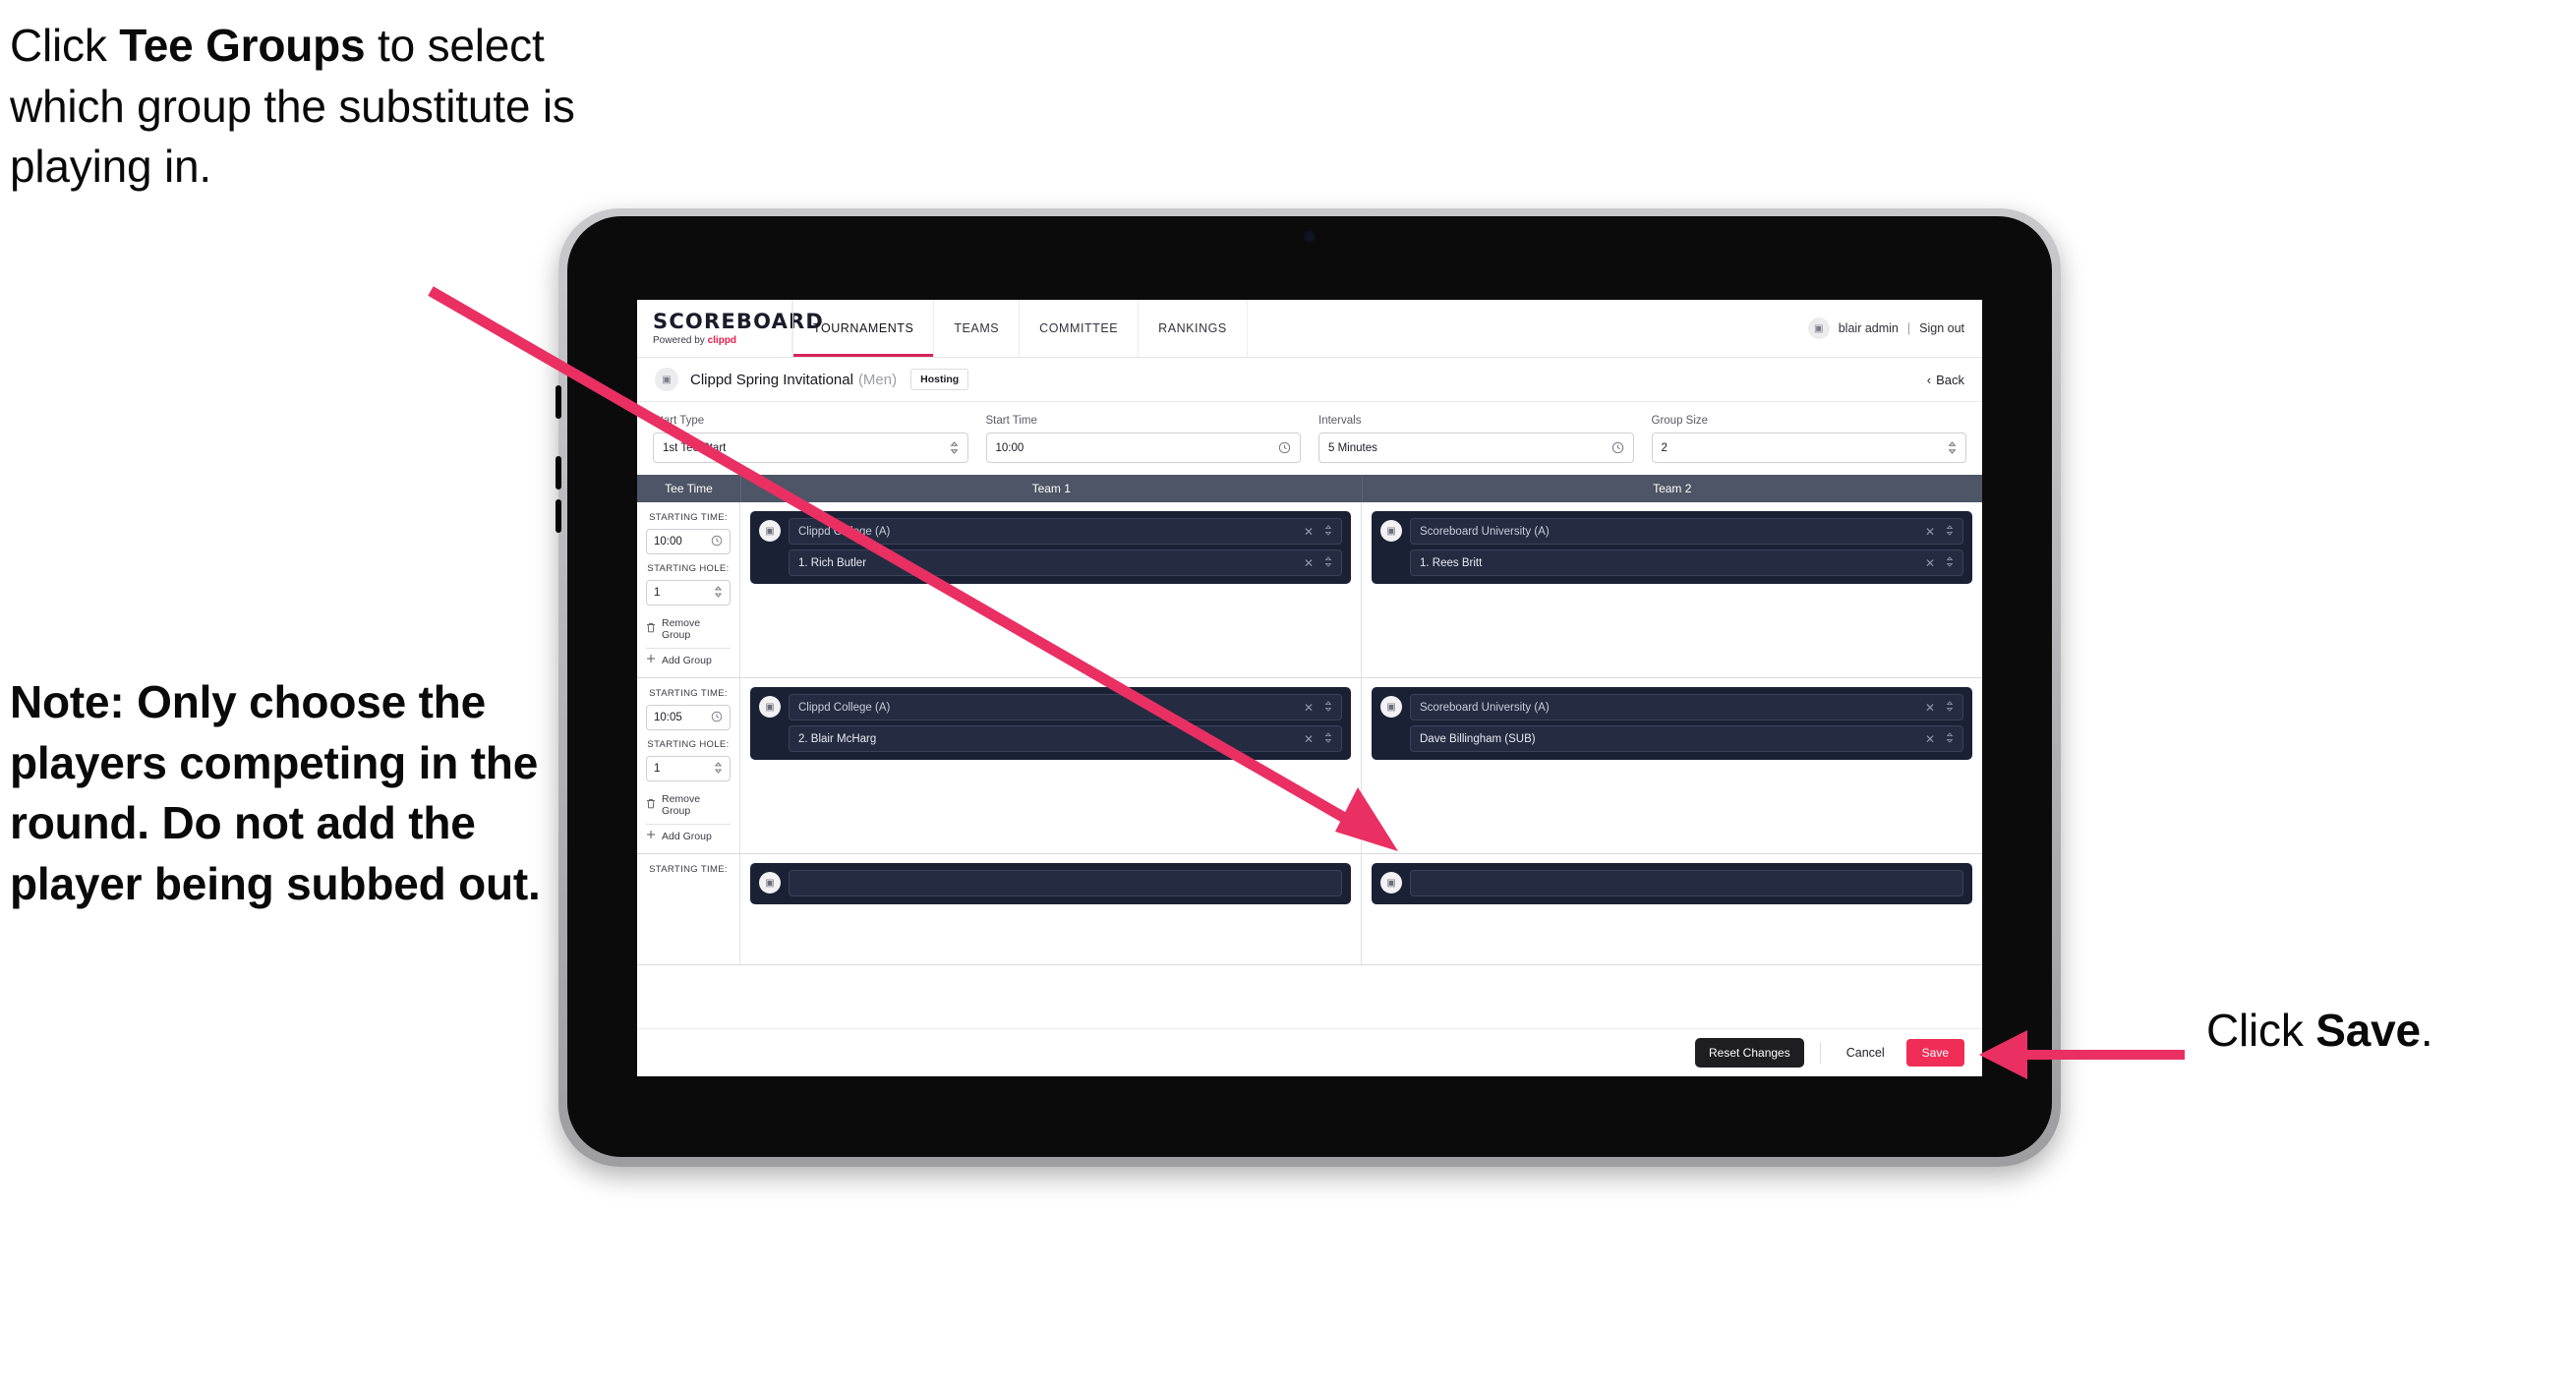 The width and height of the screenshot is (2576, 1385). What do you see at coordinates (1065, 547) in the screenshot?
I see `group-slot-list: Clippd College (A) ✕ 1. Rich Butler ✕` at bounding box center [1065, 547].